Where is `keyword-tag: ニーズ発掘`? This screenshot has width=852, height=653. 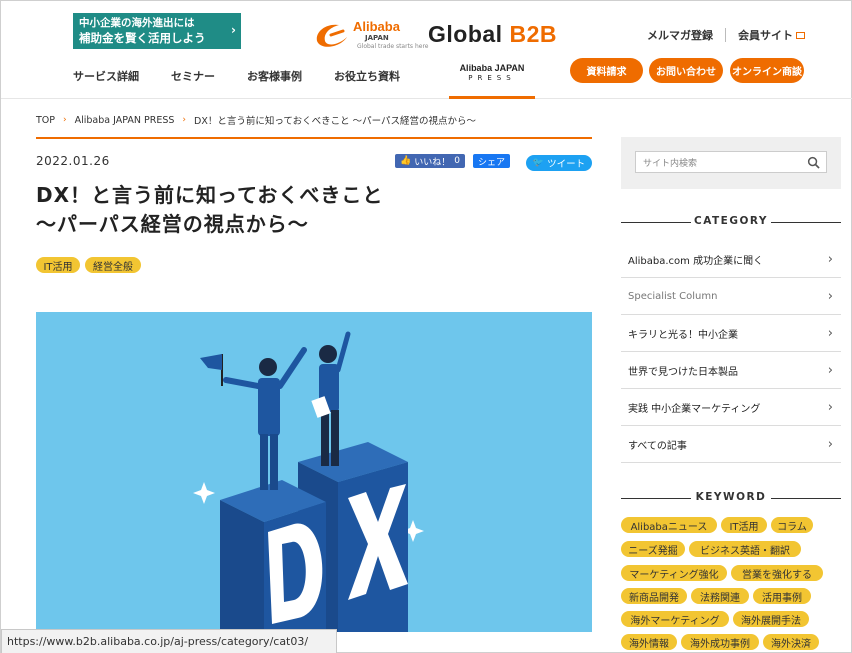
keyword-tag: ニーズ発掘 is located at coordinates (653, 549).